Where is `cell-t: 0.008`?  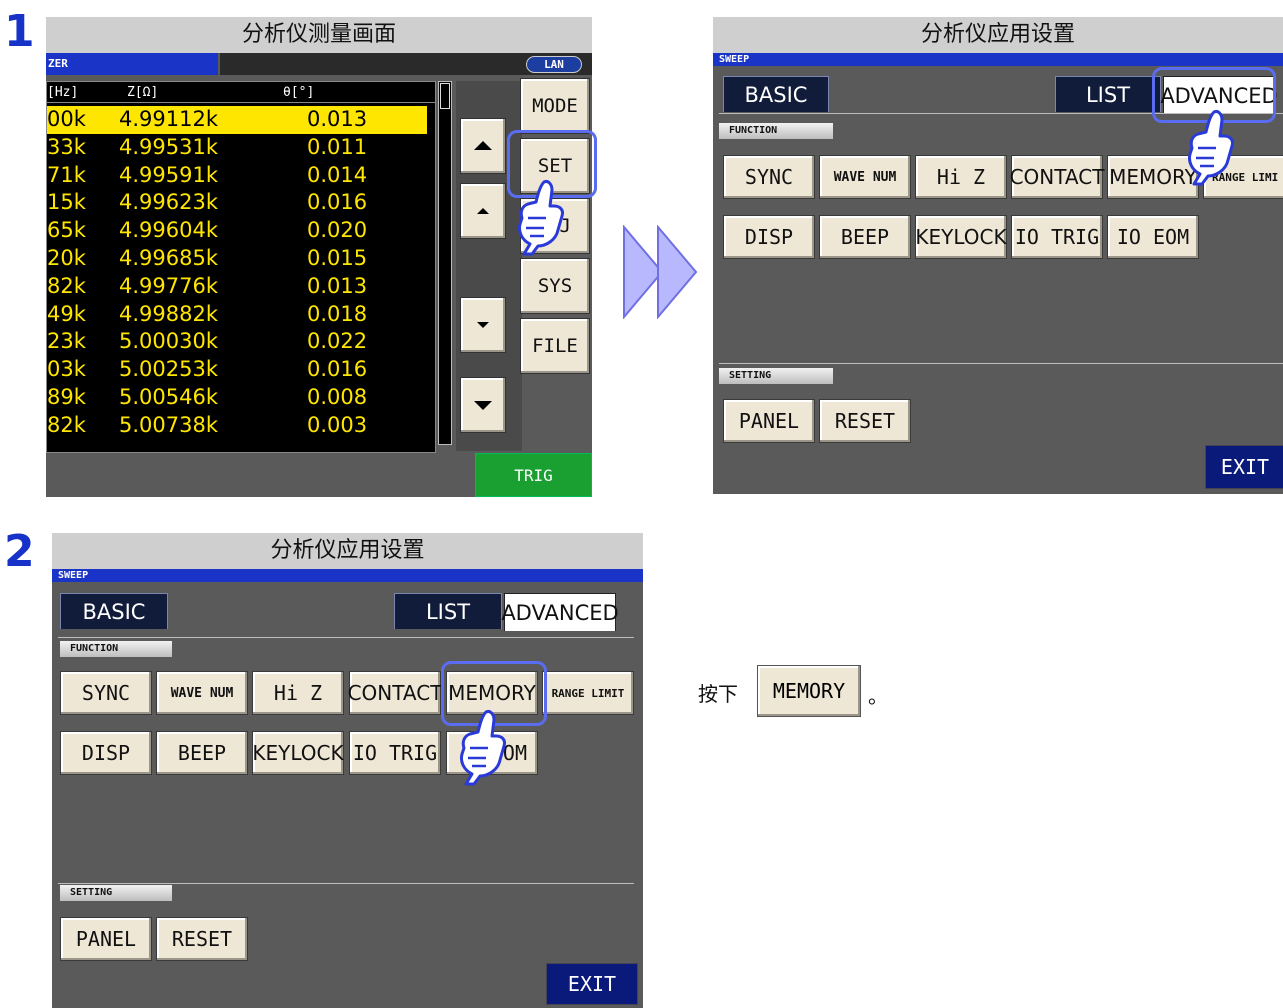 cell-t: 0.008 is located at coordinates (337, 397).